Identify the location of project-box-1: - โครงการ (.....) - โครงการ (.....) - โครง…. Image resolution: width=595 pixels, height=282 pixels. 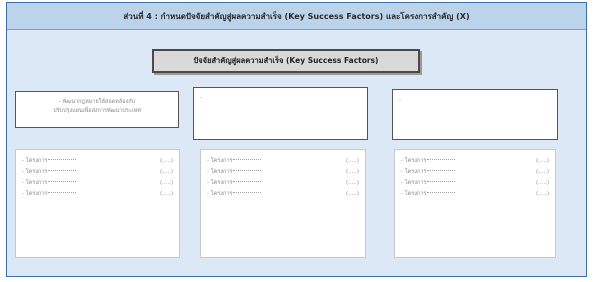
(97, 203).